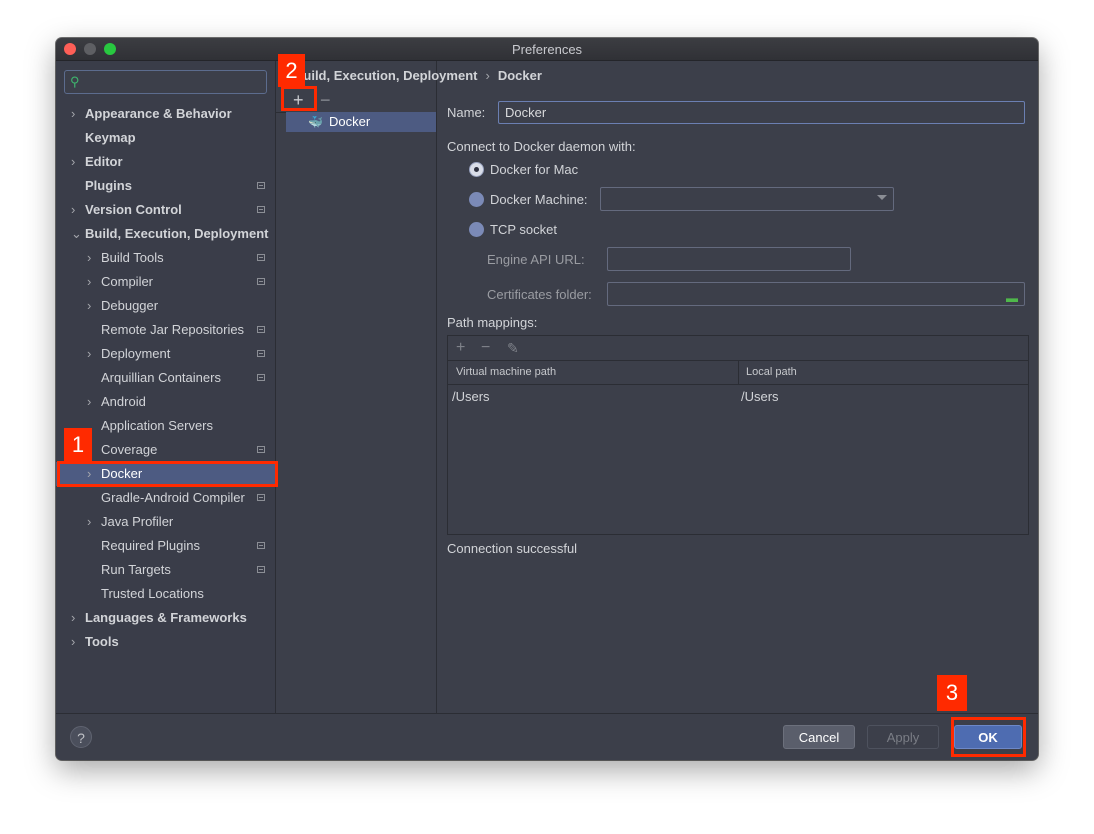 This screenshot has height=834, width=1094. What do you see at coordinates (165, 162) in the screenshot?
I see `sidebar-item-editor: › Editor` at bounding box center [165, 162].